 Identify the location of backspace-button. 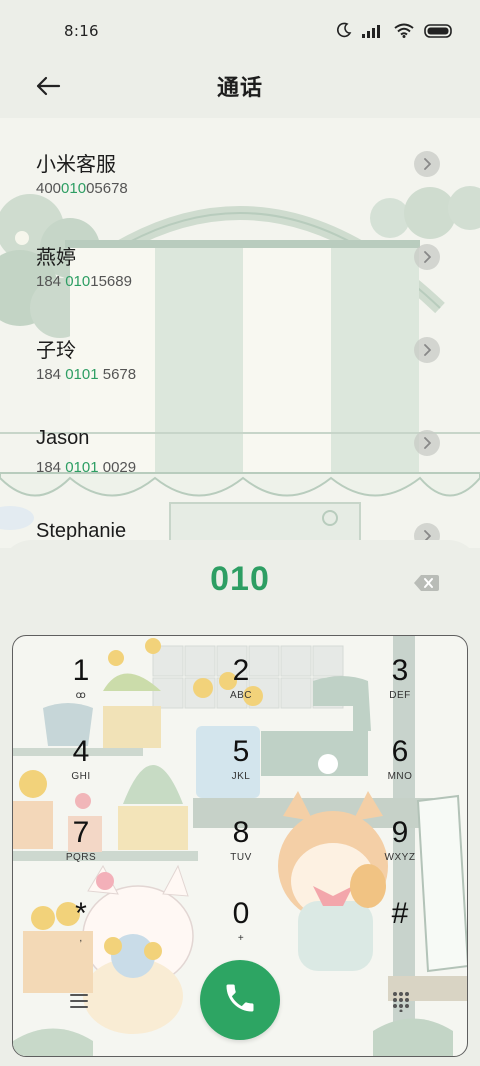
(426, 583).